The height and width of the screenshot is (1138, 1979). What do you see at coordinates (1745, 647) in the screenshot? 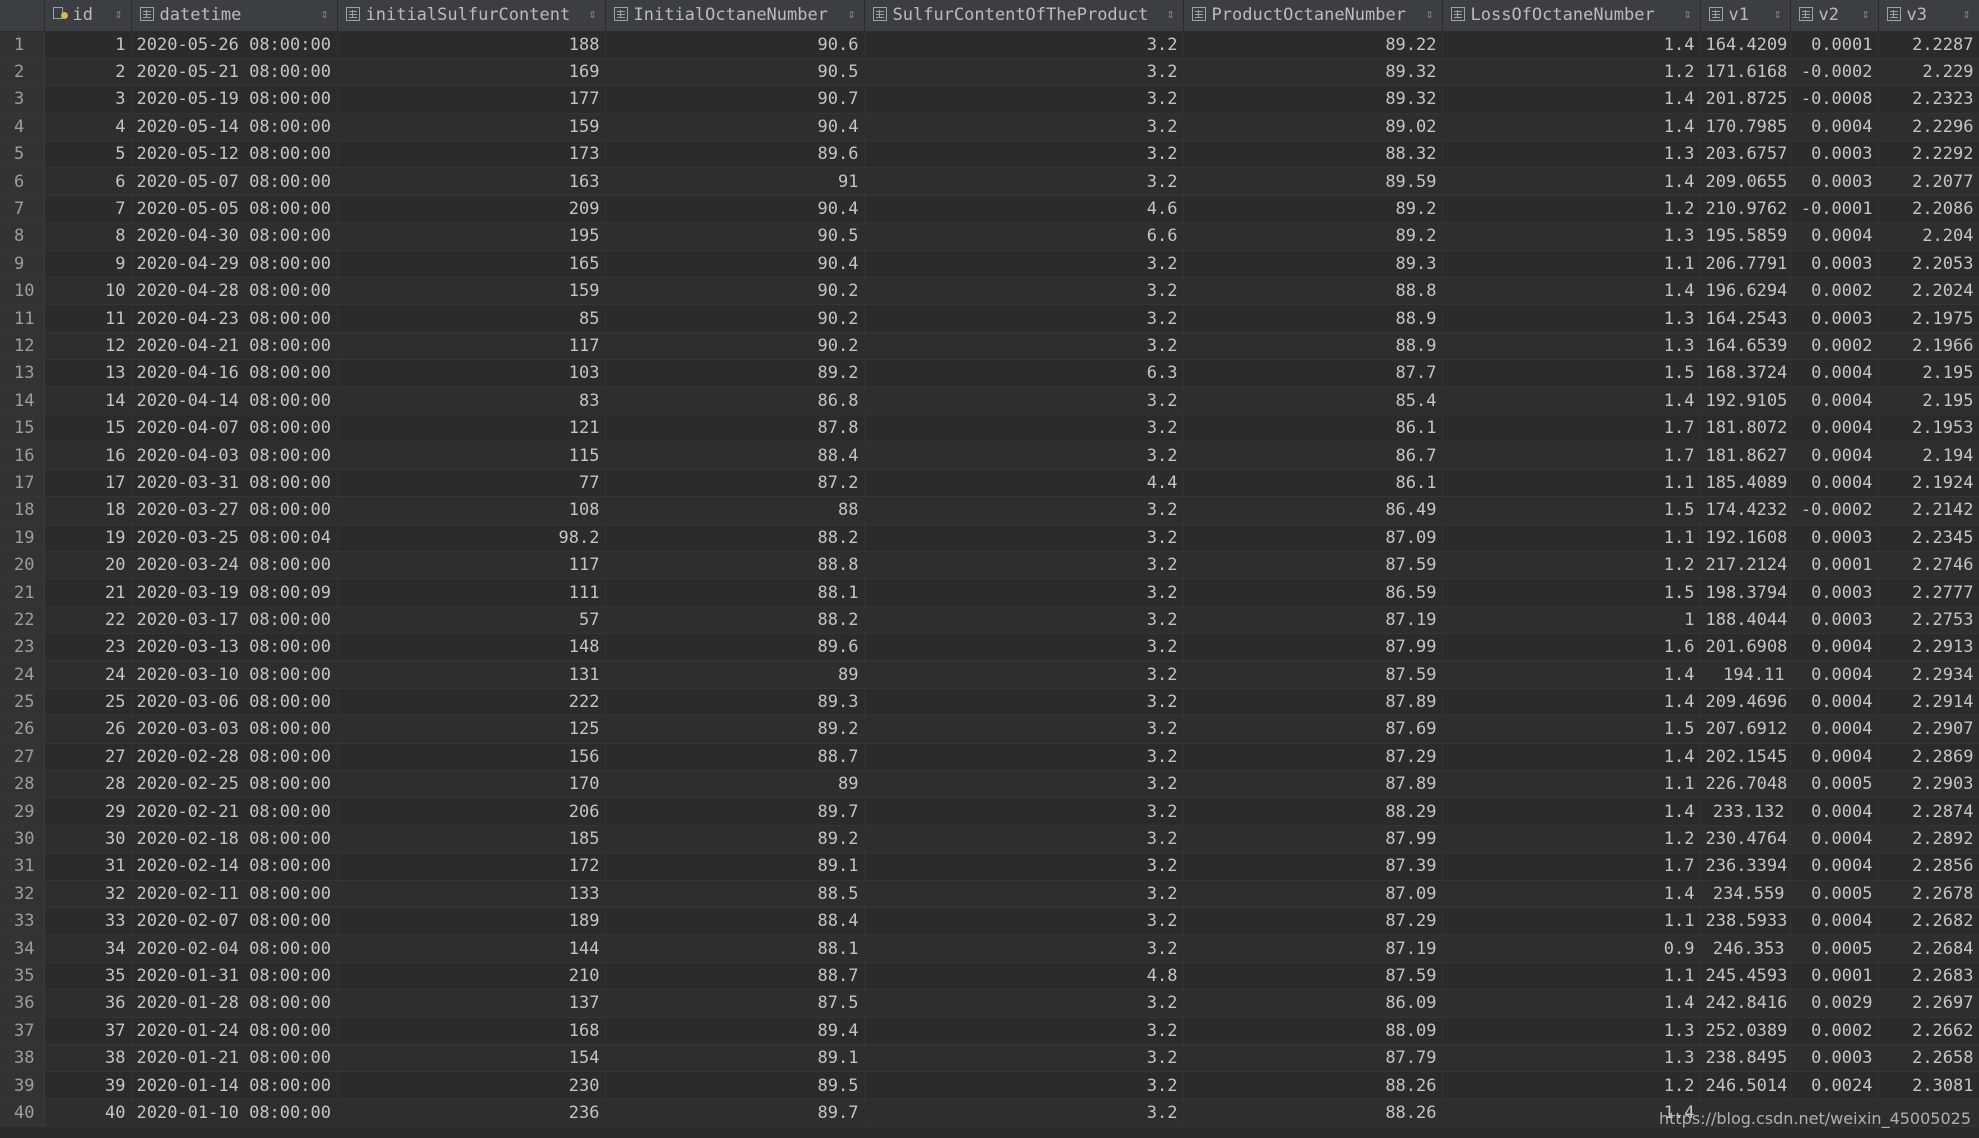
I see `cell-v1: 201.6908` at bounding box center [1745, 647].